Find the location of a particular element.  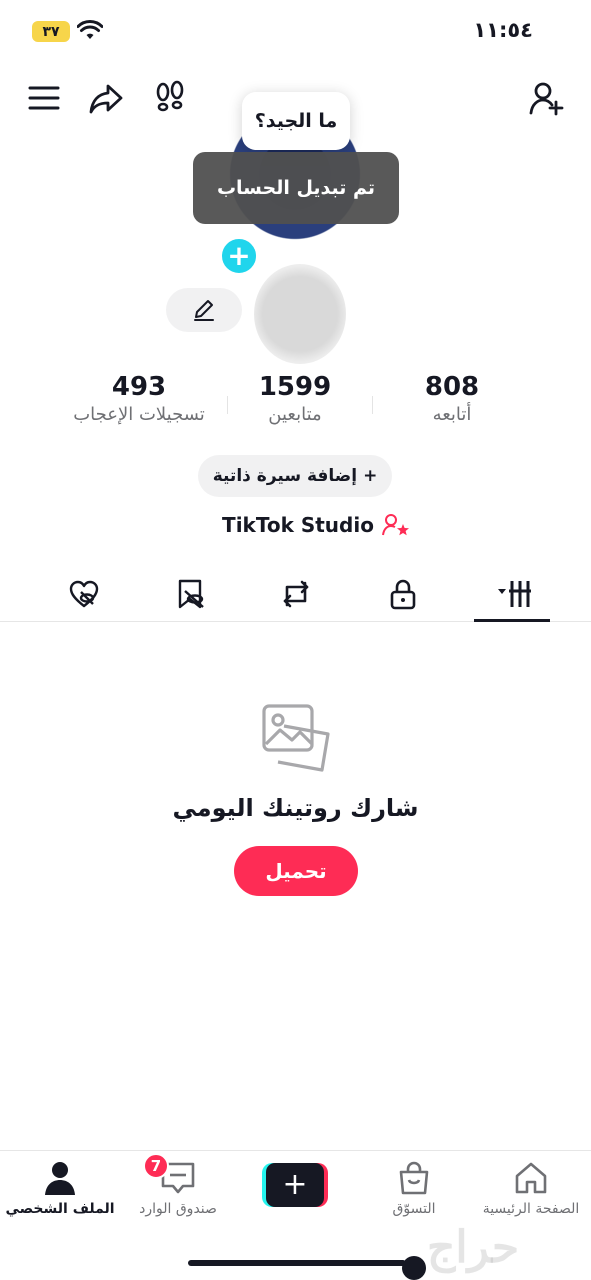

tab-liked is located at coordinates (84, 594).